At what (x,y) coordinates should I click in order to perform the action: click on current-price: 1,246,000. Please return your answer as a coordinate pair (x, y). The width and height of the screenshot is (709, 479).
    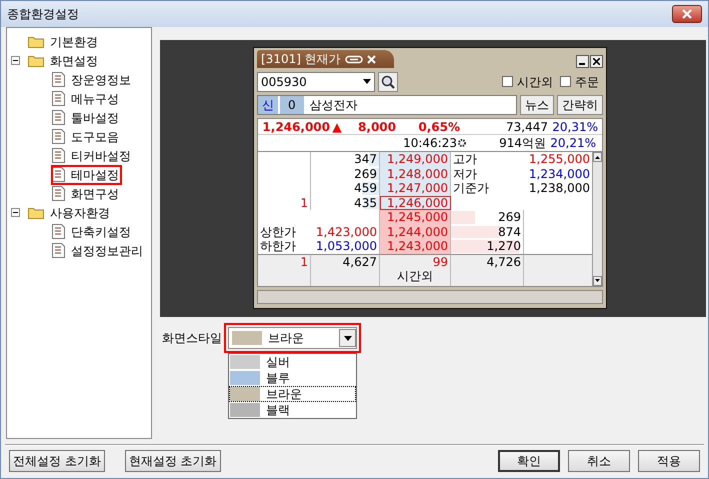
    Looking at the image, I should click on (295, 127).